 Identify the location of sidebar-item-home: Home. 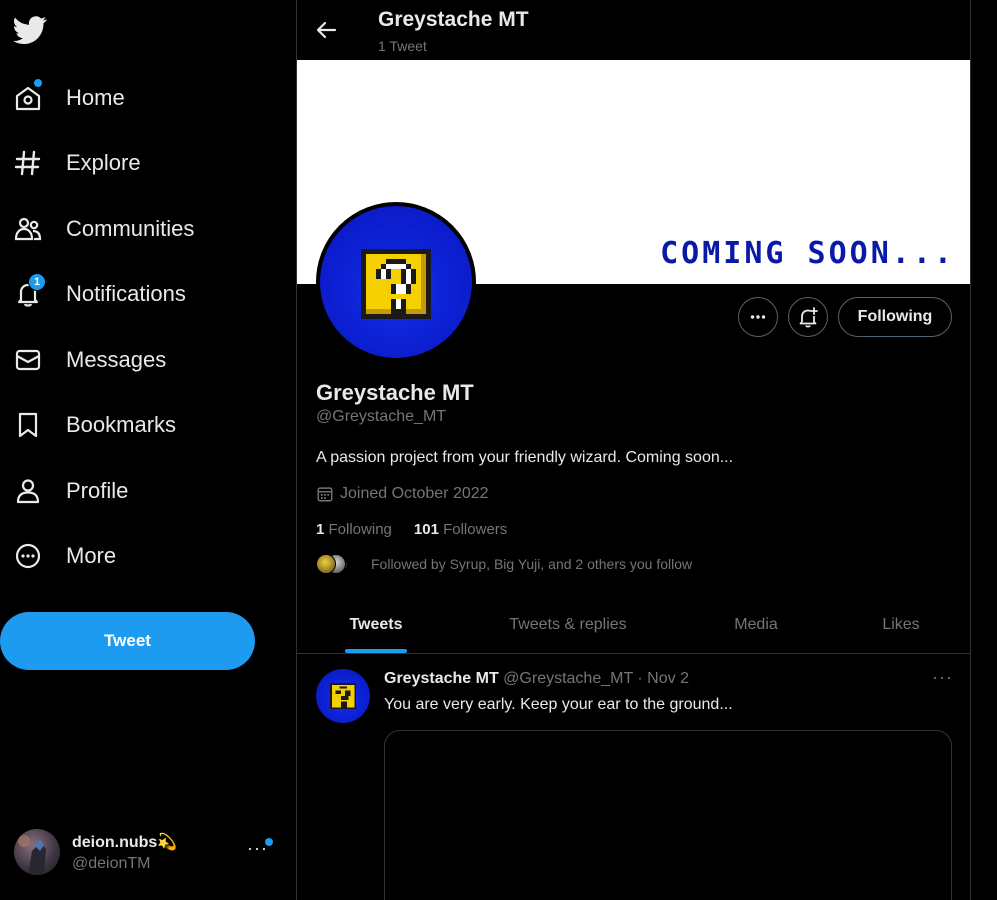
(75, 98).